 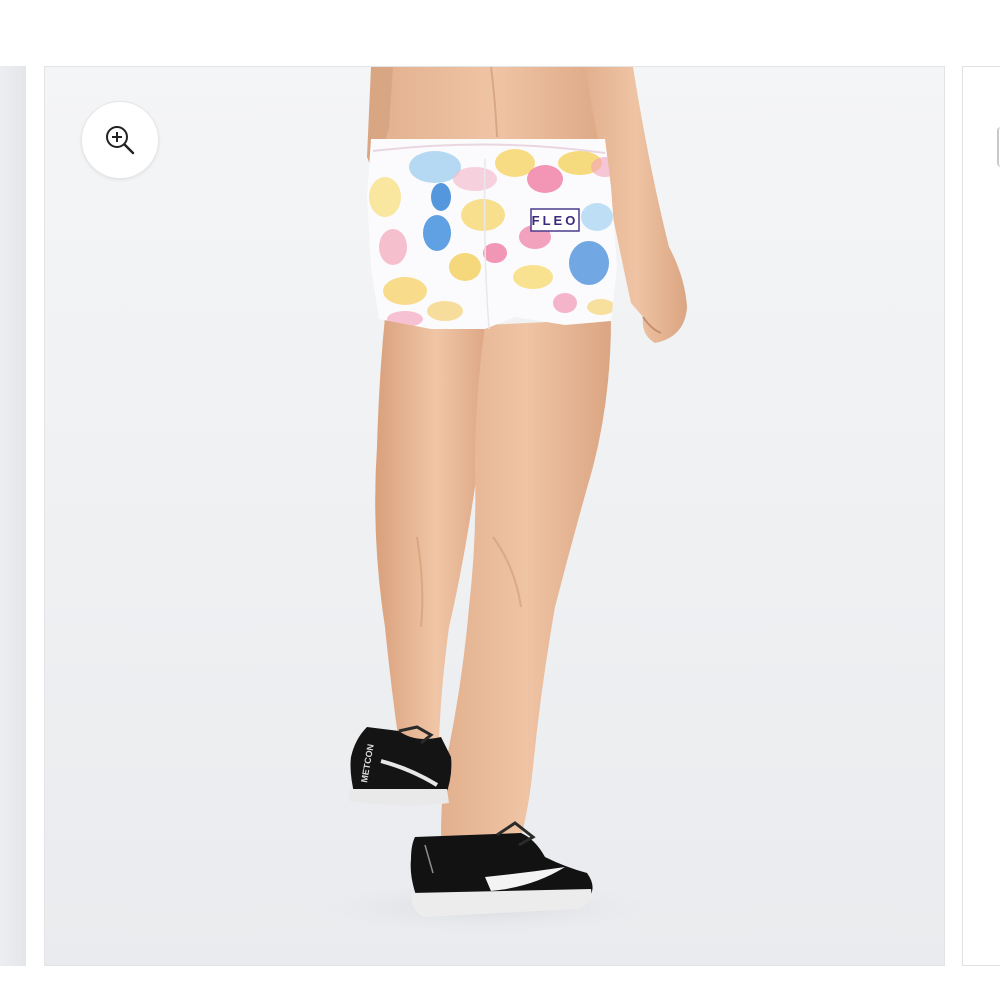 I want to click on zoom-button, so click(x=120, y=140).